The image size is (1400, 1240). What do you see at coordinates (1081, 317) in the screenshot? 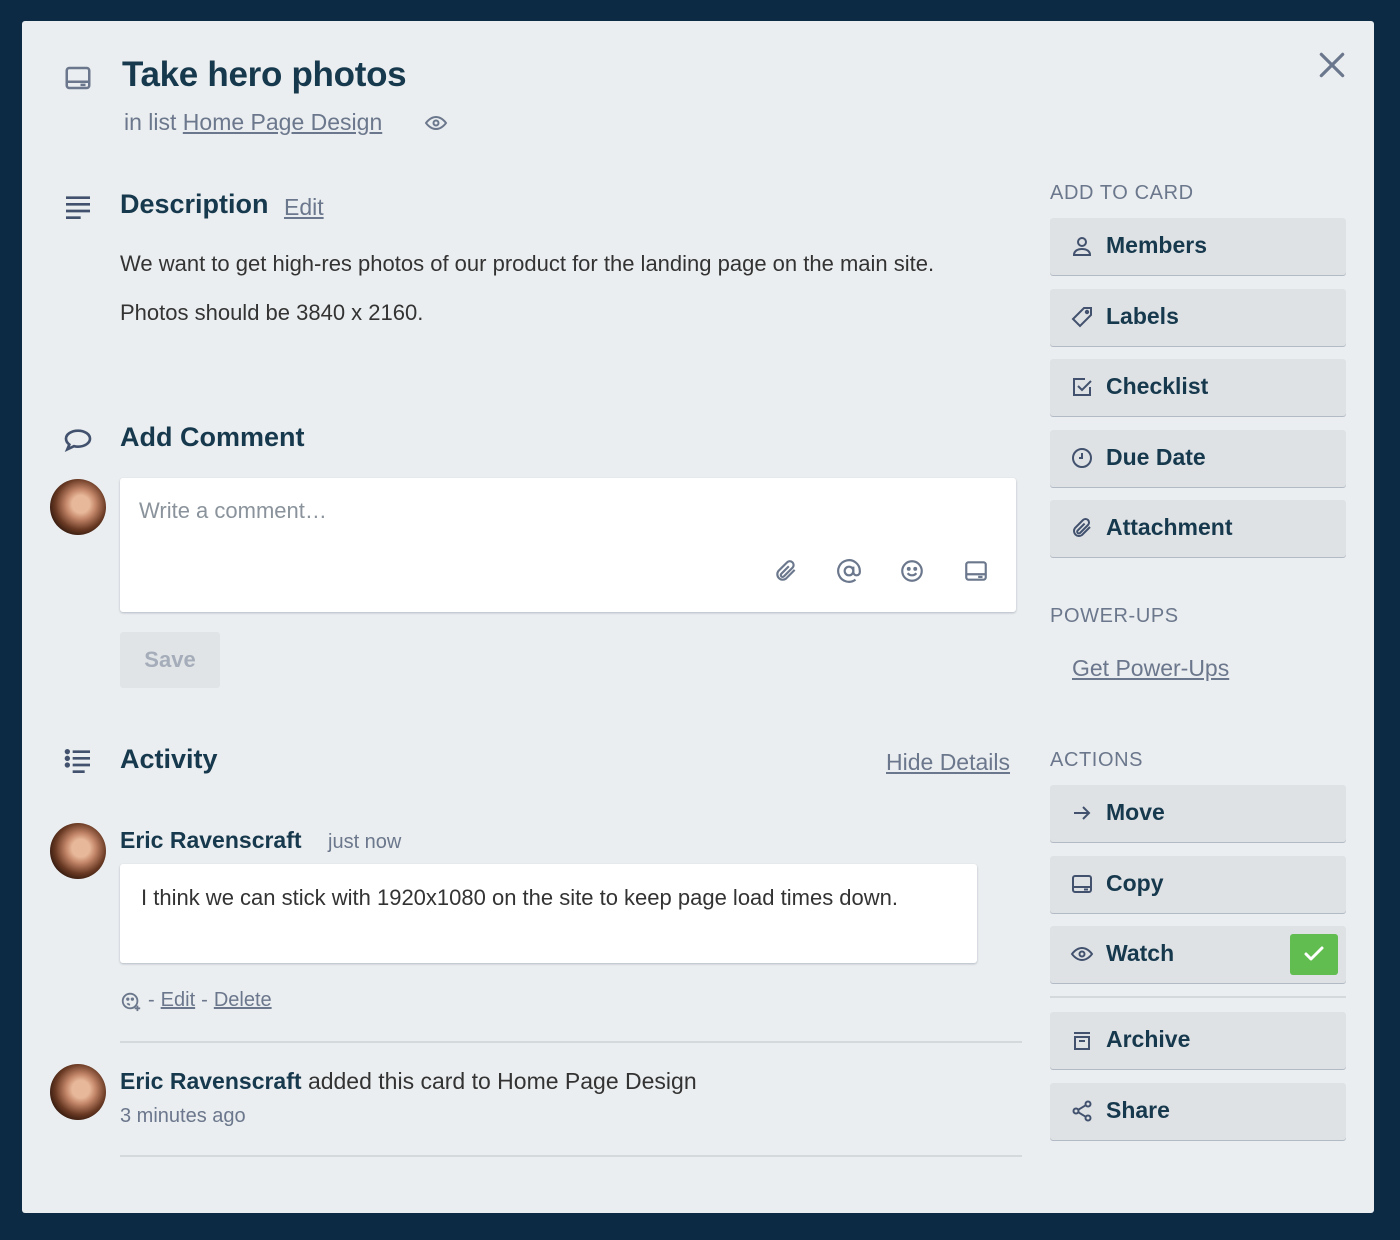
I see `tag-icon` at bounding box center [1081, 317].